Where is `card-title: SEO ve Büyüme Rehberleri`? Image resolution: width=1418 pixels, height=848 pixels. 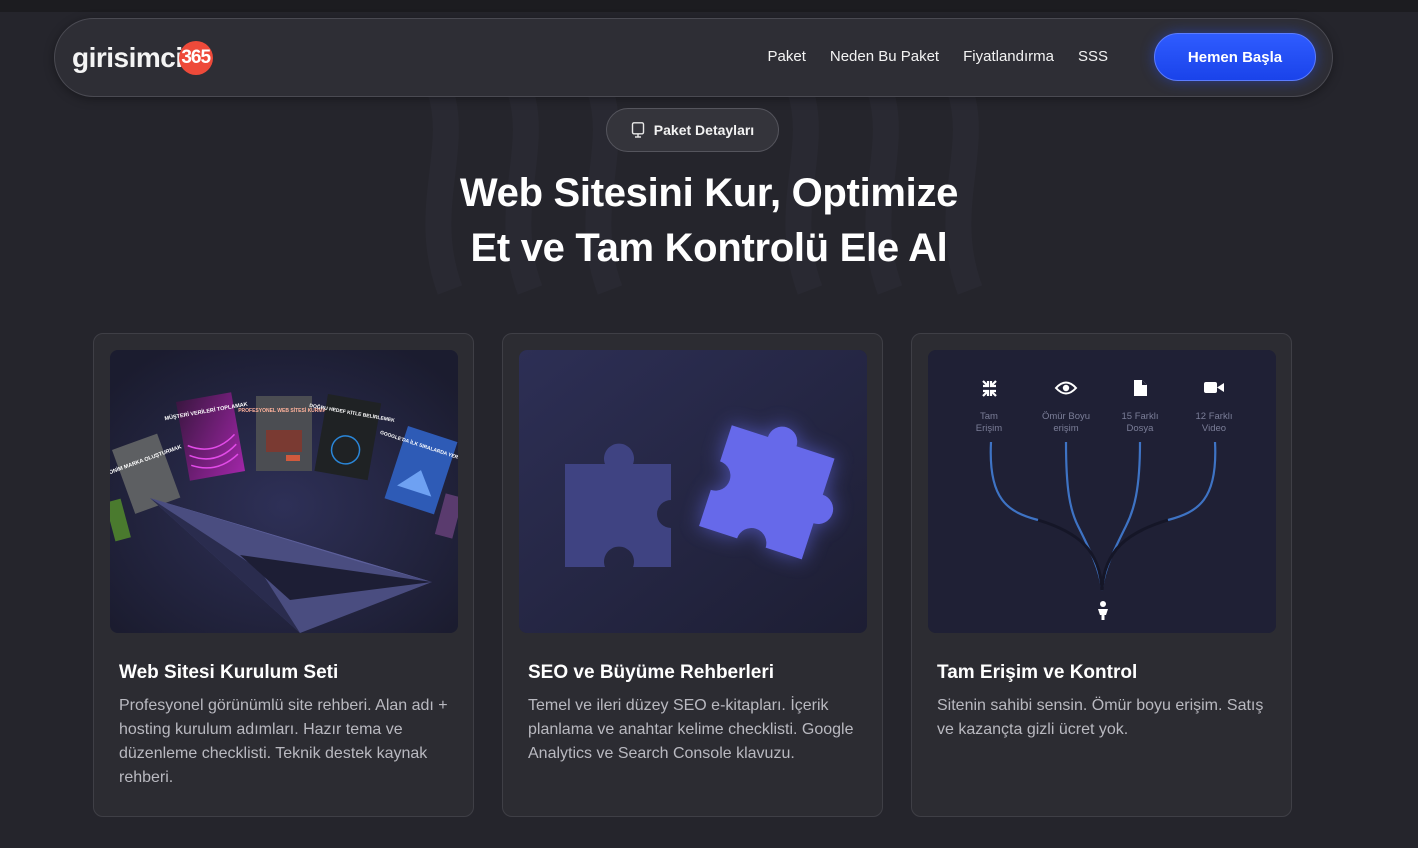
card-title: SEO ve Büyüme Rehberleri is located at coordinates (651, 672).